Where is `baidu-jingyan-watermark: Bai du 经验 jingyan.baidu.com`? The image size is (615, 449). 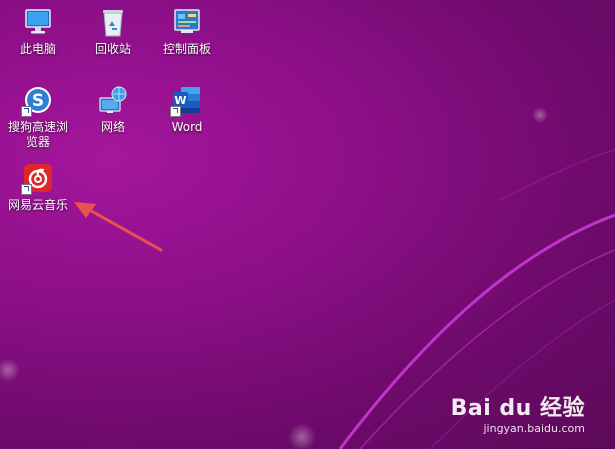
baidu-jingyan-watermark: Bai du 经验 jingyan.baidu.com is located at coordinates (518, 412).